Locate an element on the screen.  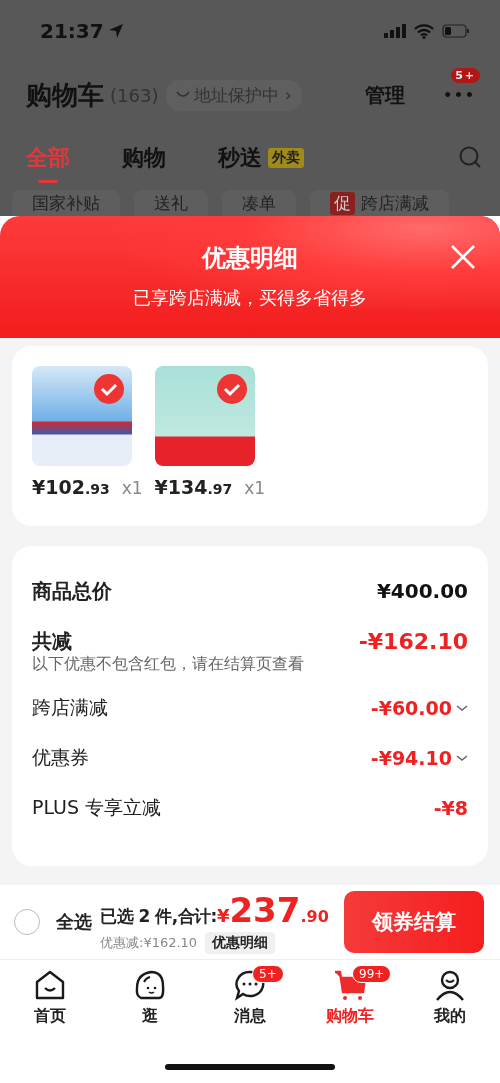
summary-amount: -¥8 is located at coordinates (450, 808).